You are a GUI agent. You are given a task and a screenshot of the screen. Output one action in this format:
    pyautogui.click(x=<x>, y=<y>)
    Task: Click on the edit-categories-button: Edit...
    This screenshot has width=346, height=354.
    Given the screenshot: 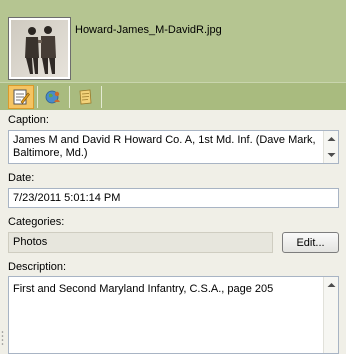 What is the action you would take?
    pyautogui.click(x=310, y=242)
    